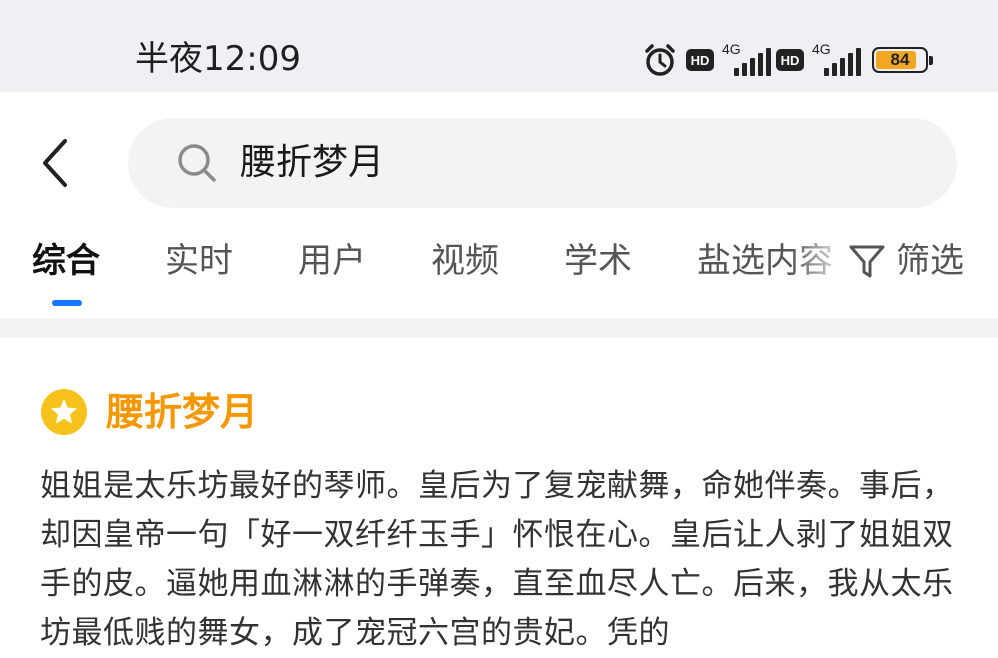 This screenshot has width=998, height=658. Describe the element at coordinates (182, 412) in the screenshot. I see `result-title: 腰折梦月` at that location.